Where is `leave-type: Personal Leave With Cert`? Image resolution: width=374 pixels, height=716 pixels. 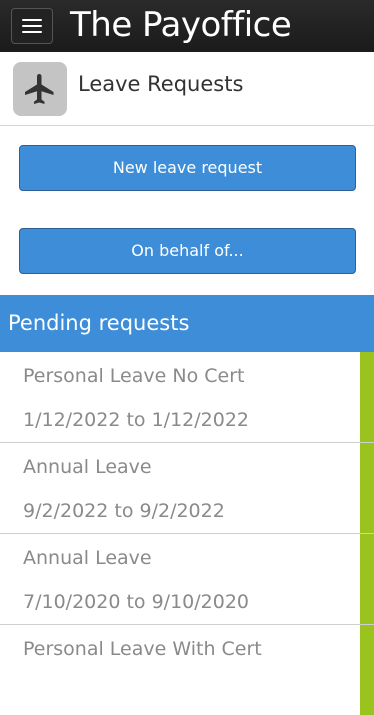 leave-type: Personal Leave With Cert is located at coordinates (142, 649).